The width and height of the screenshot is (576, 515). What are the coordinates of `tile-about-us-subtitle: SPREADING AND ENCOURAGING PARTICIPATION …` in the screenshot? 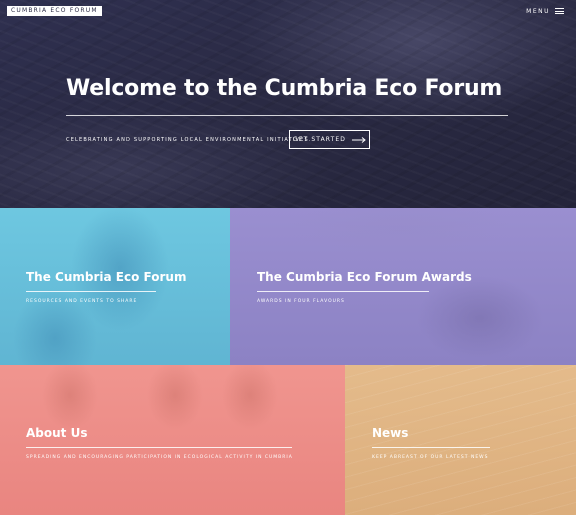 It's located at (159, 457).